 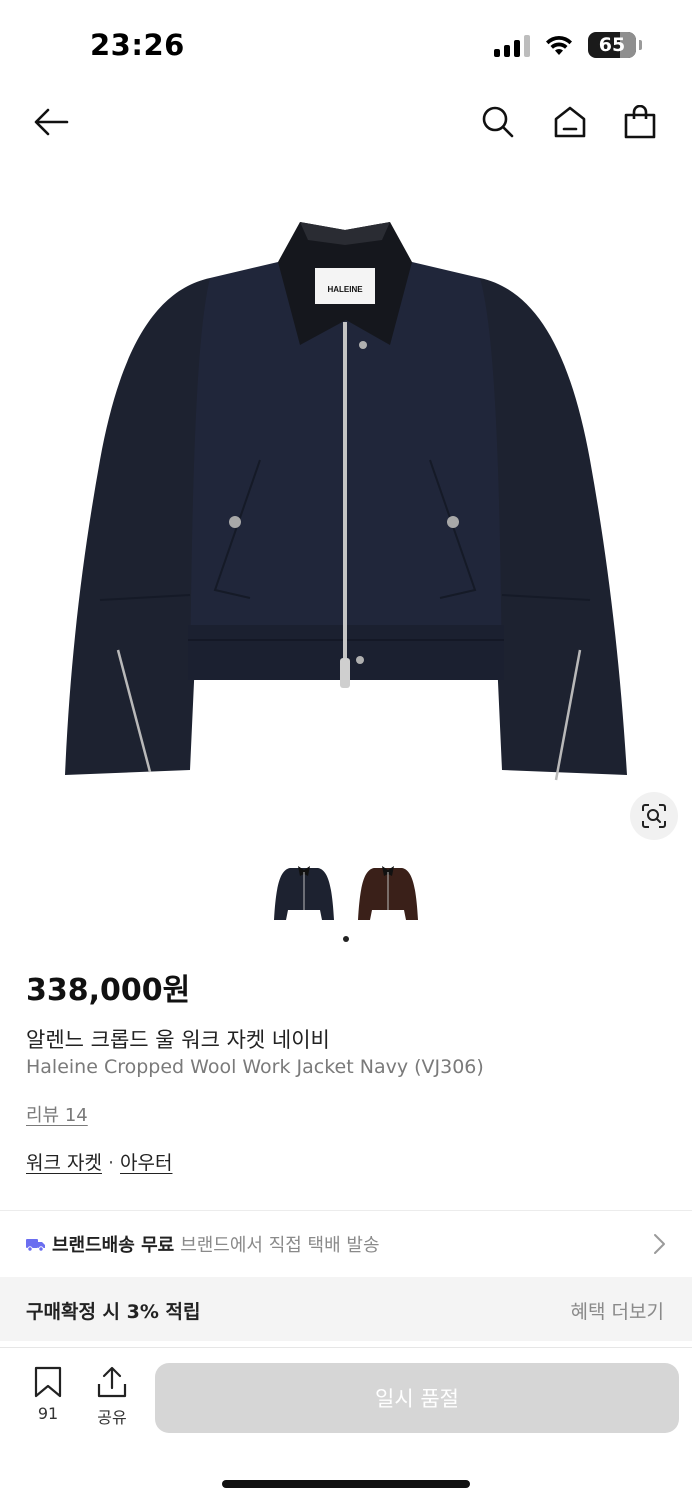 What do you see at coordinates (346, 892) in the screenshot?
I see `color-thumbnails` at bounding box center [346, 892].